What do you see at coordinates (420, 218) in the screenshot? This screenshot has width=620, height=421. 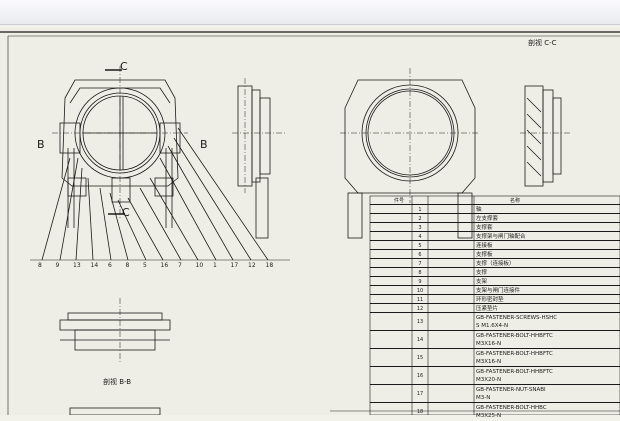 I see `bom-item-number: 2` at bounding box center [420, 218].